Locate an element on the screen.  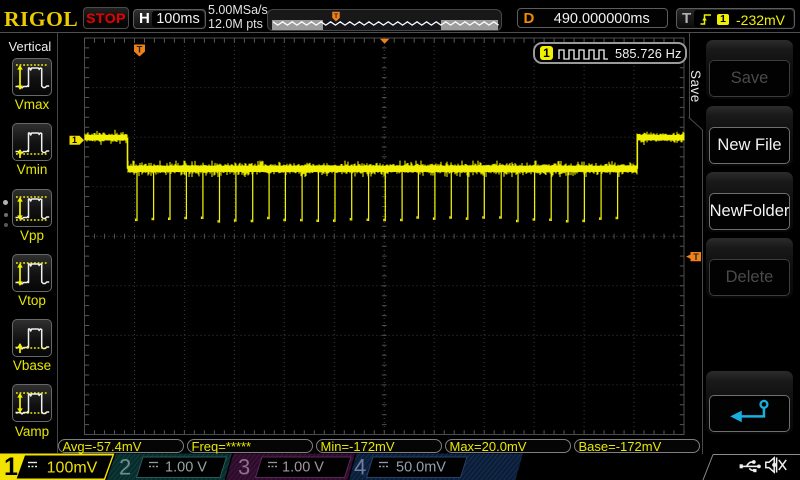
svg-text: 4 is located at coordinates (360, 467).